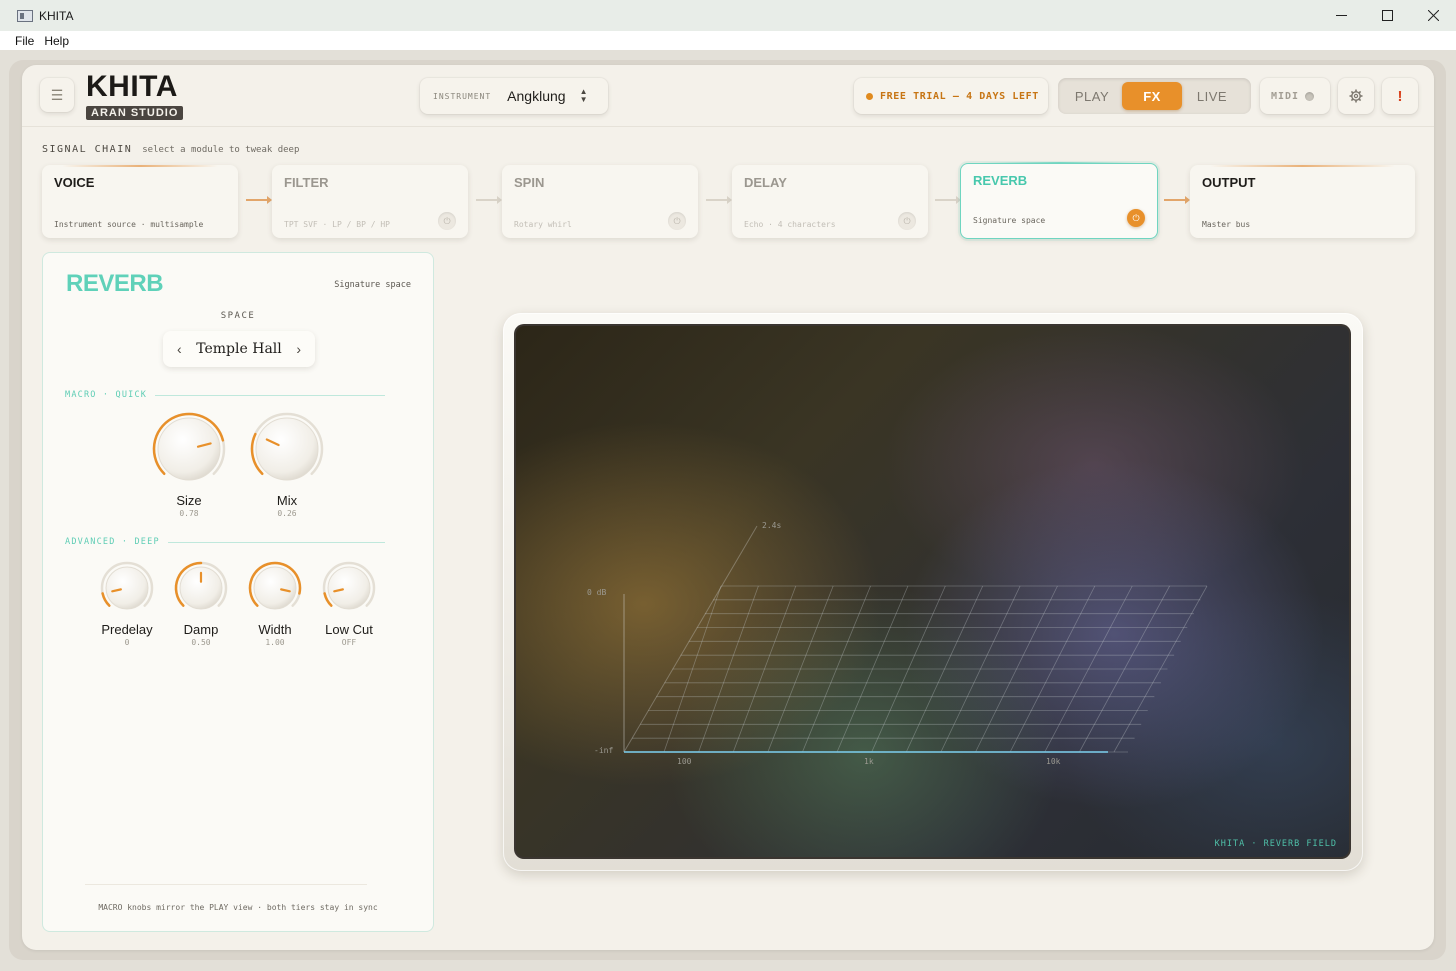  I want to click on menu-file: File, so click(17, 41).